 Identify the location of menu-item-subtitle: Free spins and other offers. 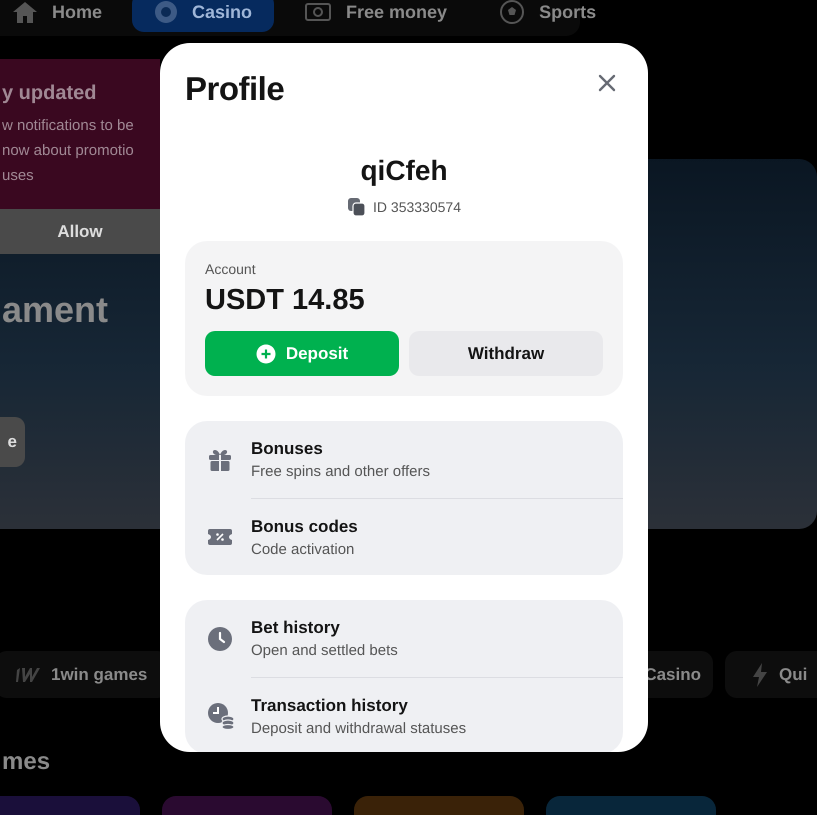
(341, 471).